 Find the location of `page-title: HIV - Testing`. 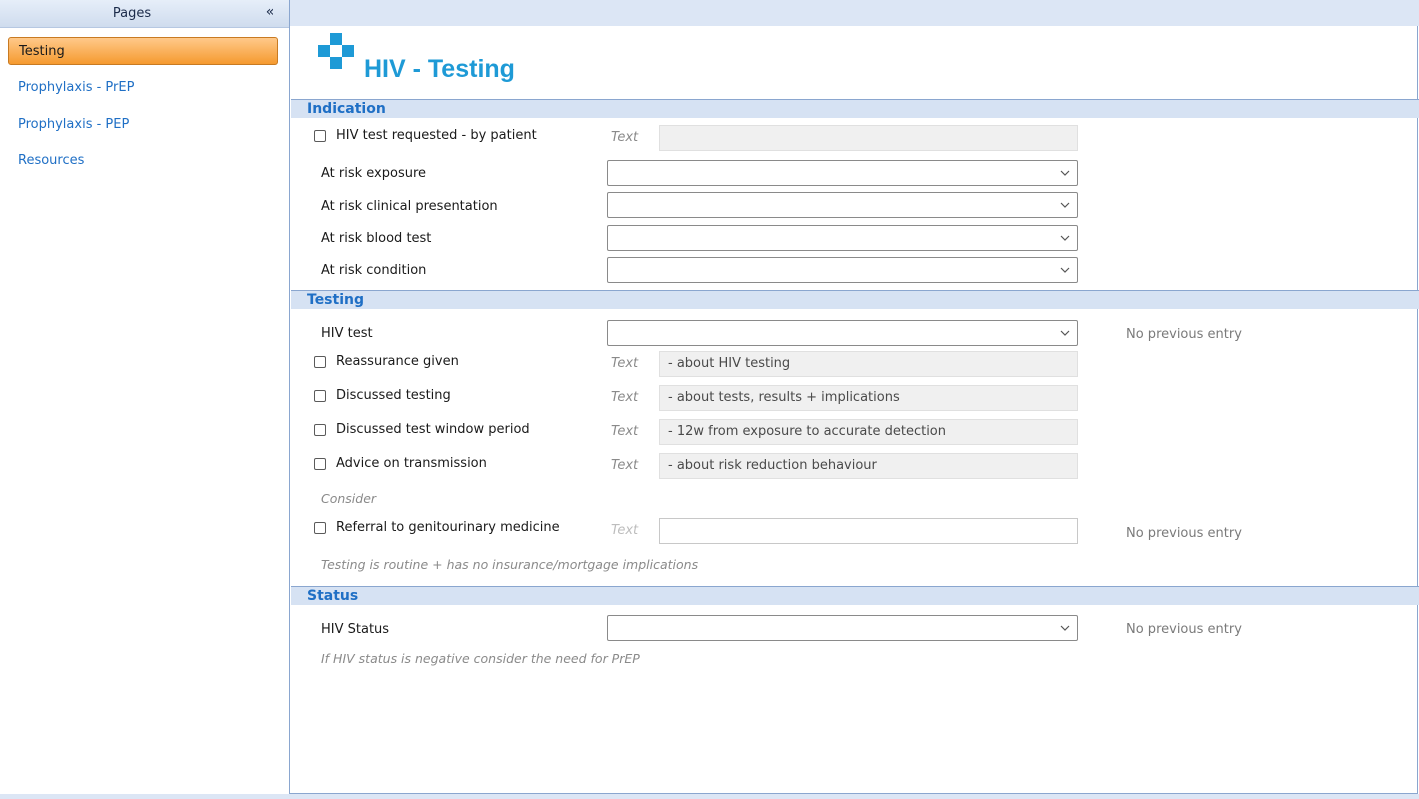

page-title: HIV - Testing is located at coordinates (439, 69).